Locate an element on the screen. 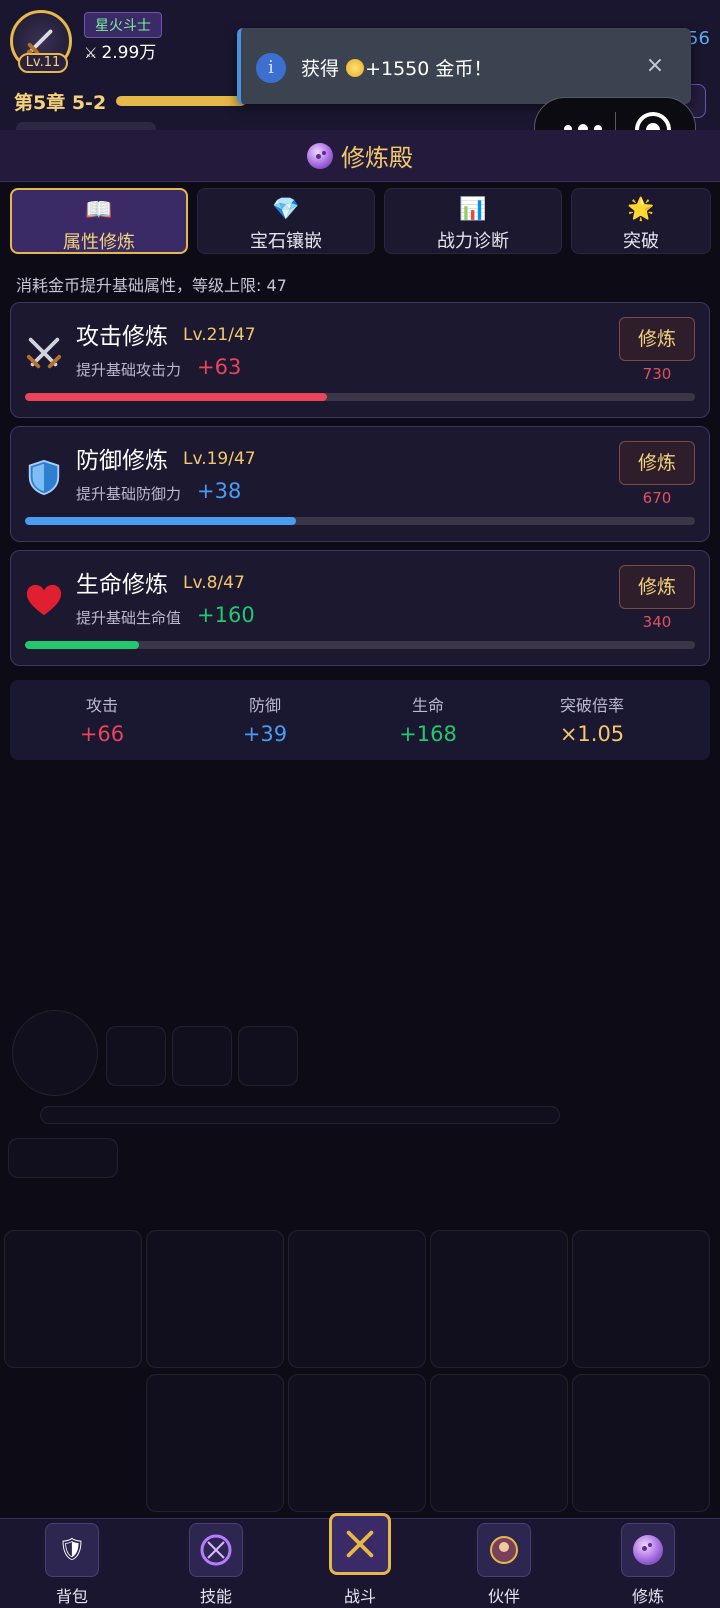 The image size is (720, 1608). summary-life: 生命 +168 is located at coordinates (428, 719).